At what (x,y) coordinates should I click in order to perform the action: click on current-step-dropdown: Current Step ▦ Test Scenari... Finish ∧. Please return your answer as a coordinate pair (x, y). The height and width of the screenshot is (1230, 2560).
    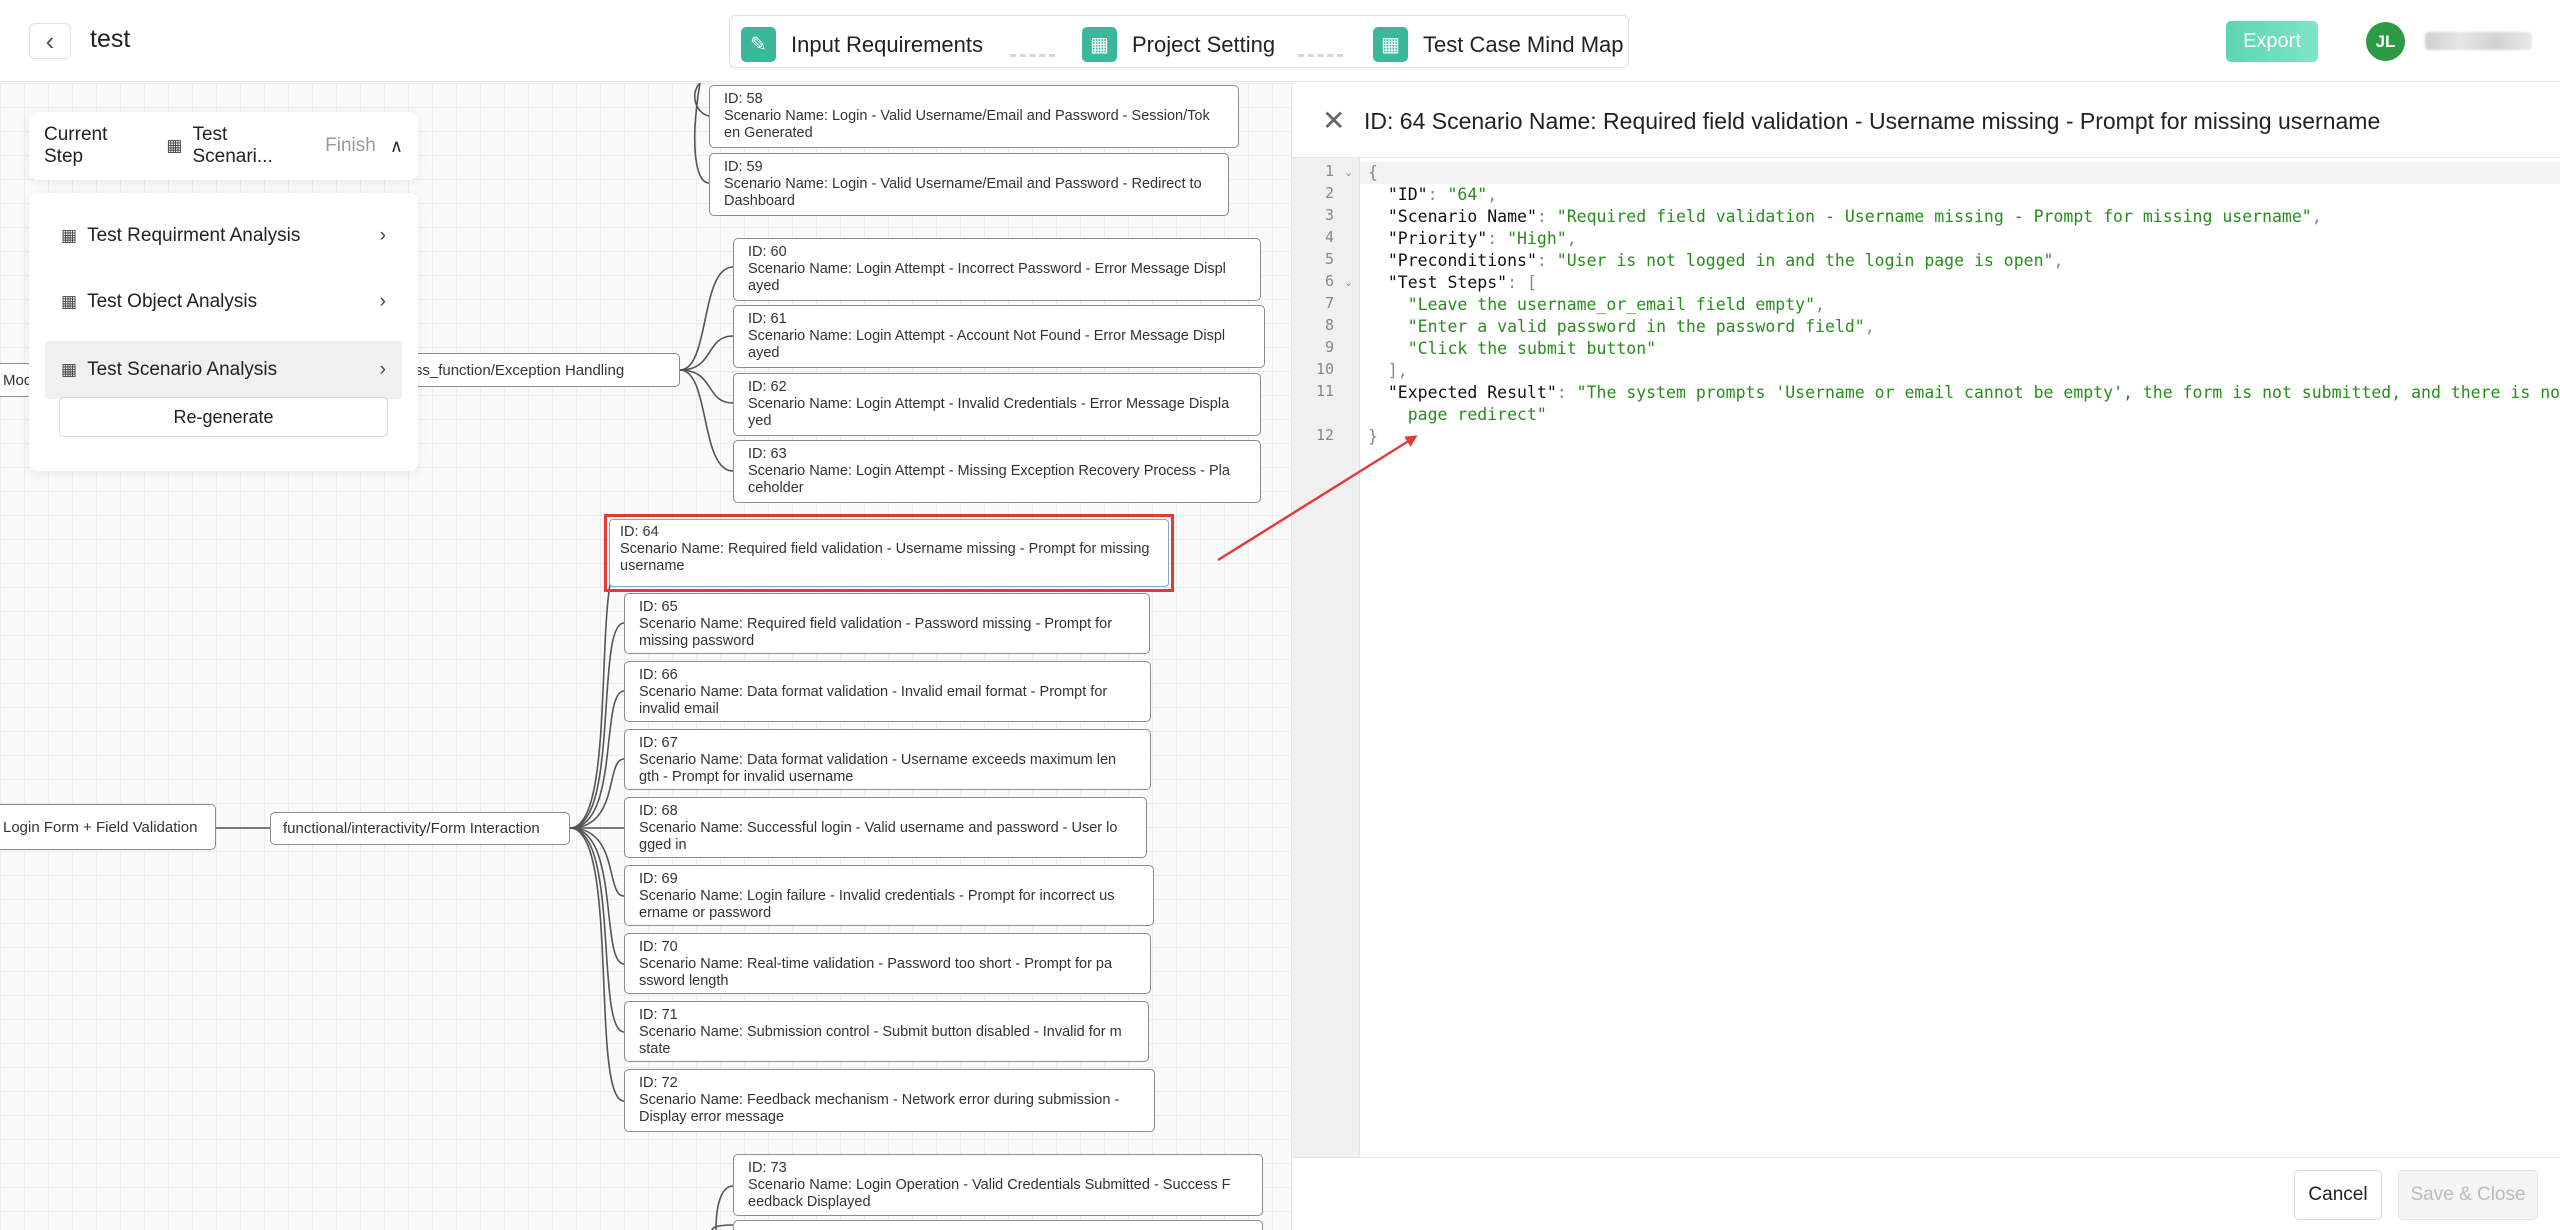
    Looking at the image, I should click on (223, 146).